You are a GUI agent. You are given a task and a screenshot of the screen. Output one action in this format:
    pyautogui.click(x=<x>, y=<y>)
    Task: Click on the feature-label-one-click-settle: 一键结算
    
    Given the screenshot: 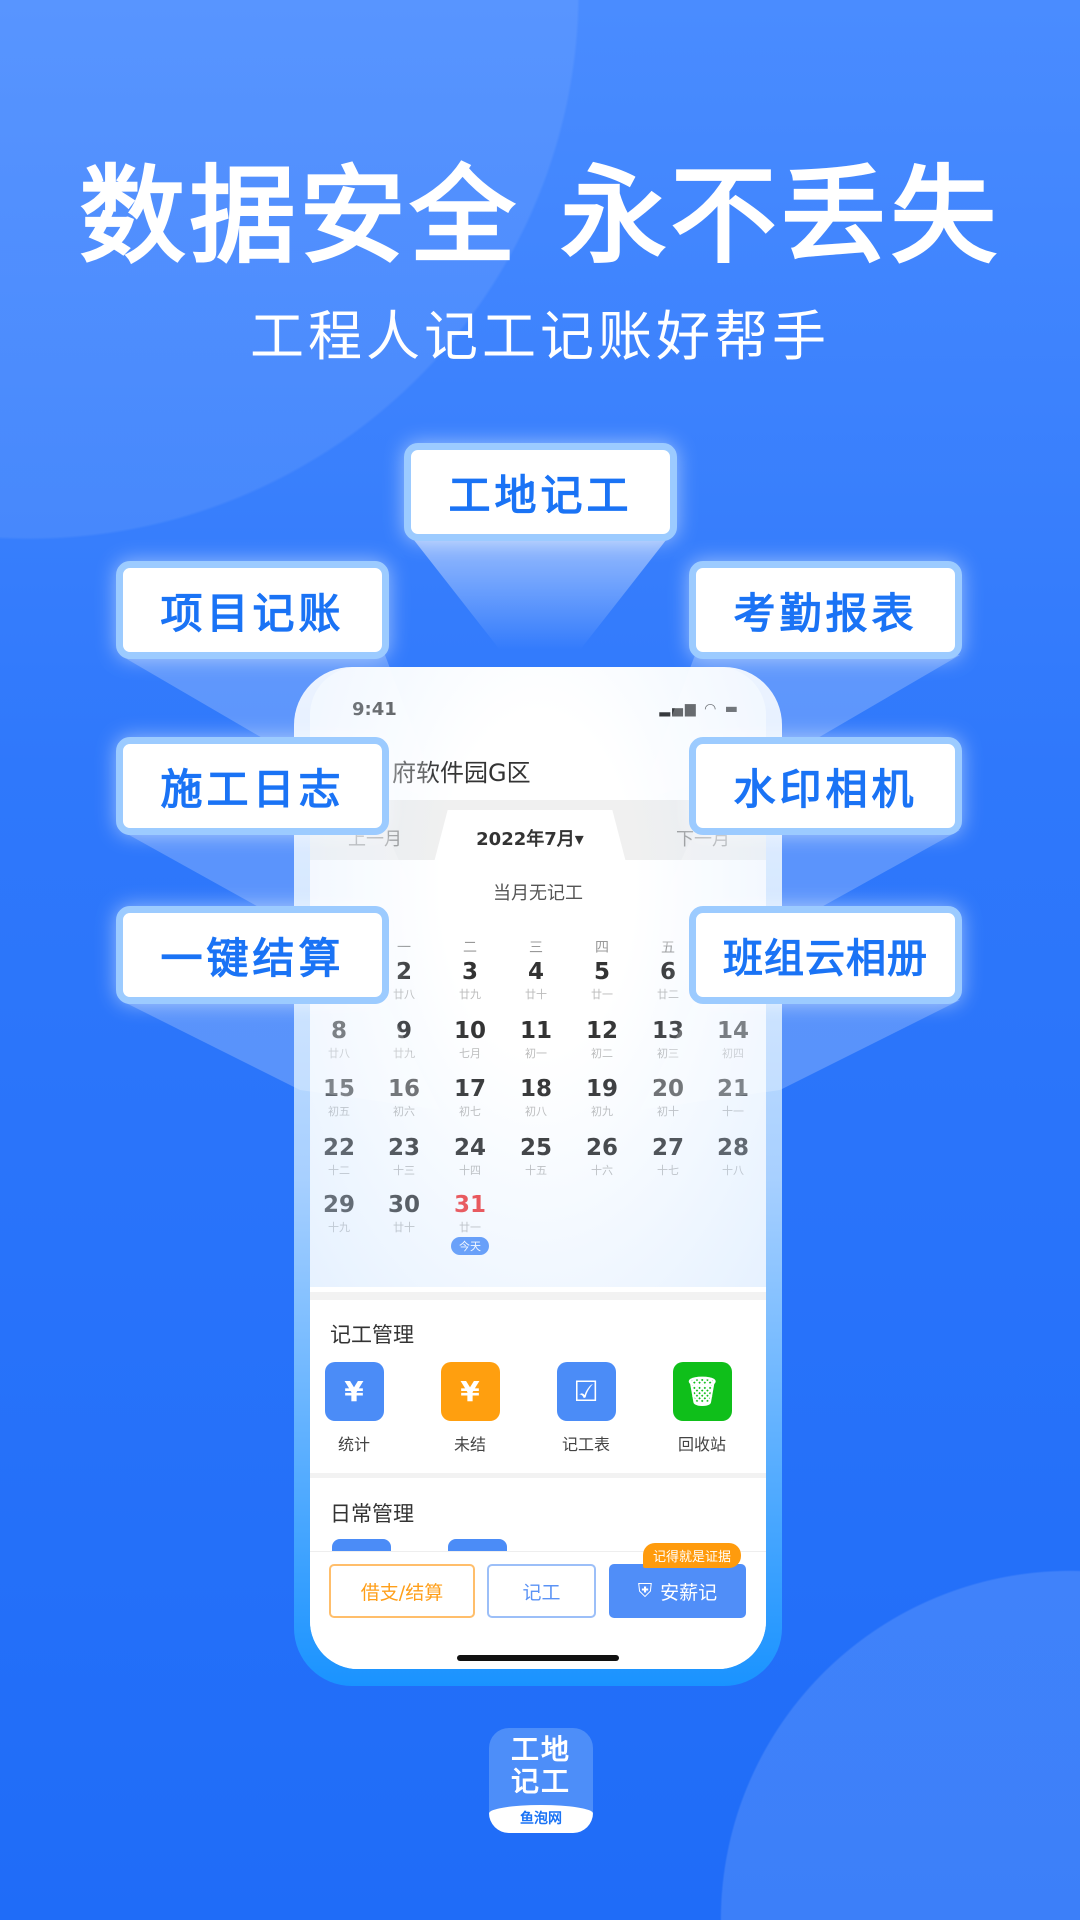 What is the action you would take?
    pyautogui.click(x=252, y=955)
    